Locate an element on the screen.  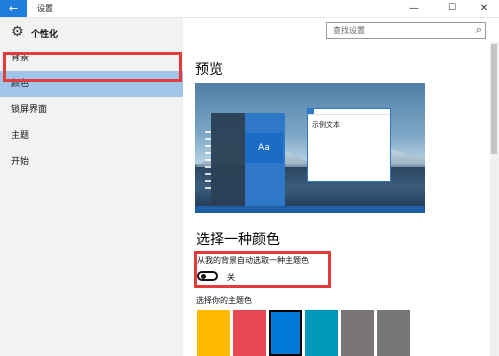
auto-pick-label: 从我的背景自动选取一种主题色 is located at coordinates (253, 260).